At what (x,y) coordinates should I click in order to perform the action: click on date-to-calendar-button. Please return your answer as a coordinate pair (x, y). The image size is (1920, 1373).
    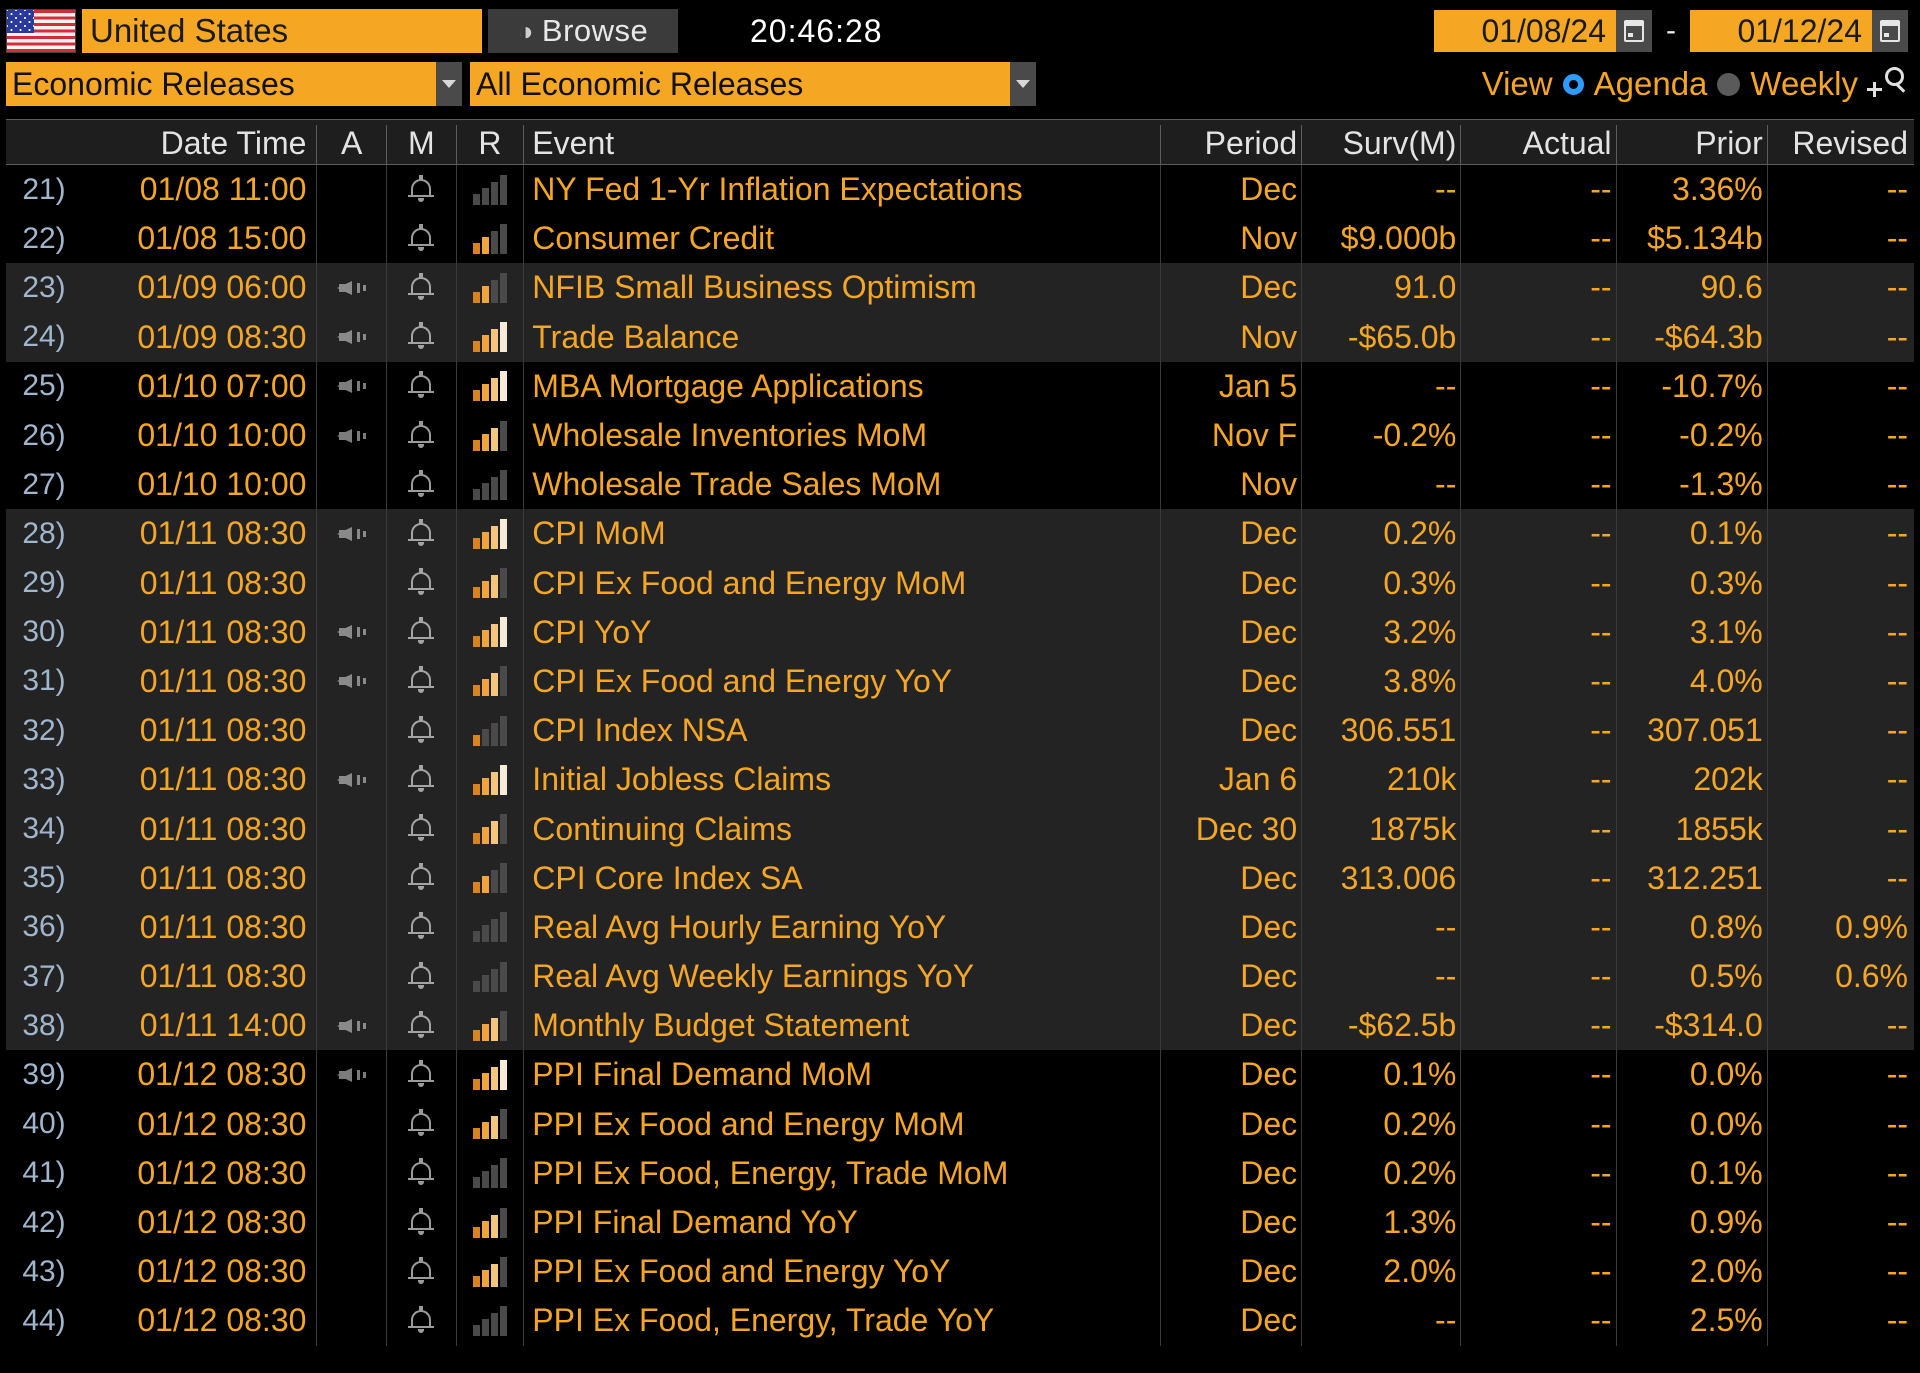
    Looking at the image, I should click on (1890, 31).